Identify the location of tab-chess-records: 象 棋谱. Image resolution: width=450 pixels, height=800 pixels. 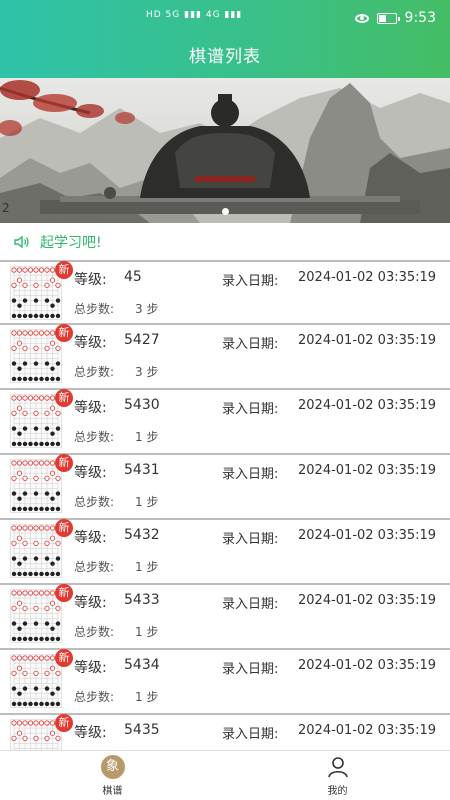
(112, 775).